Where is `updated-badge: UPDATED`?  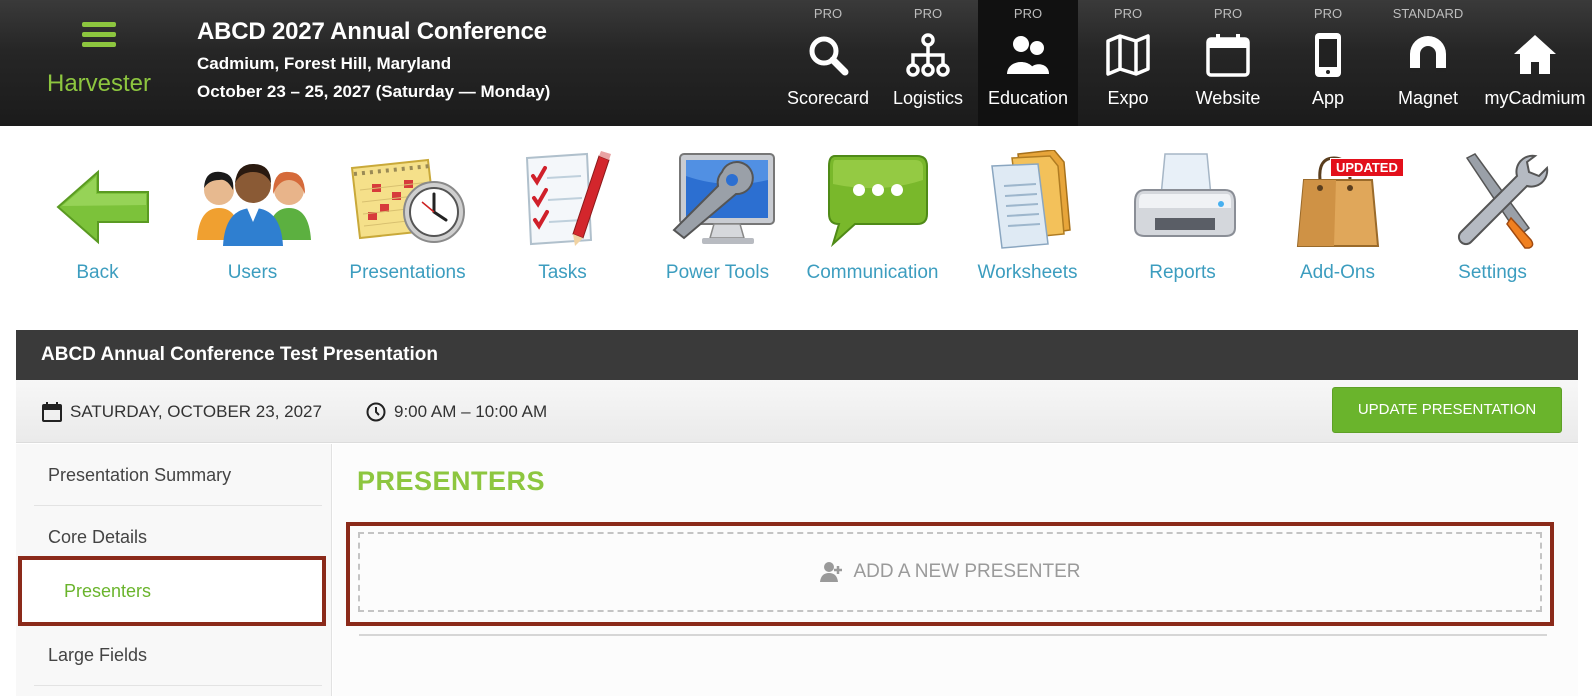 updated-badge: UPDATED is located at coordinates (1367, 167).